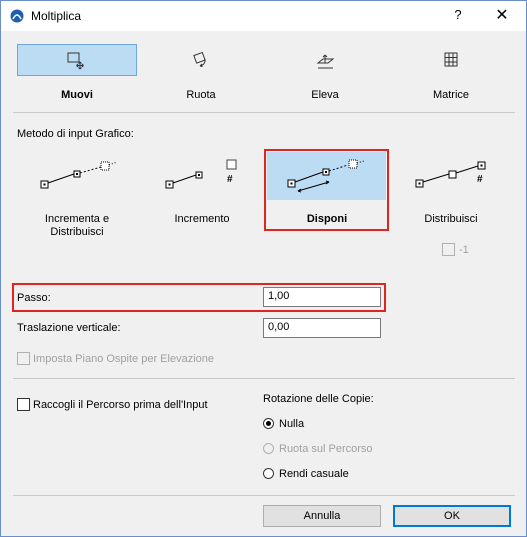 The height and width of the screenshot is (537, 527). I want to click on raccogli-percorso-label: Raccogli il Percorso prima dell'Input, so click(120, 405).